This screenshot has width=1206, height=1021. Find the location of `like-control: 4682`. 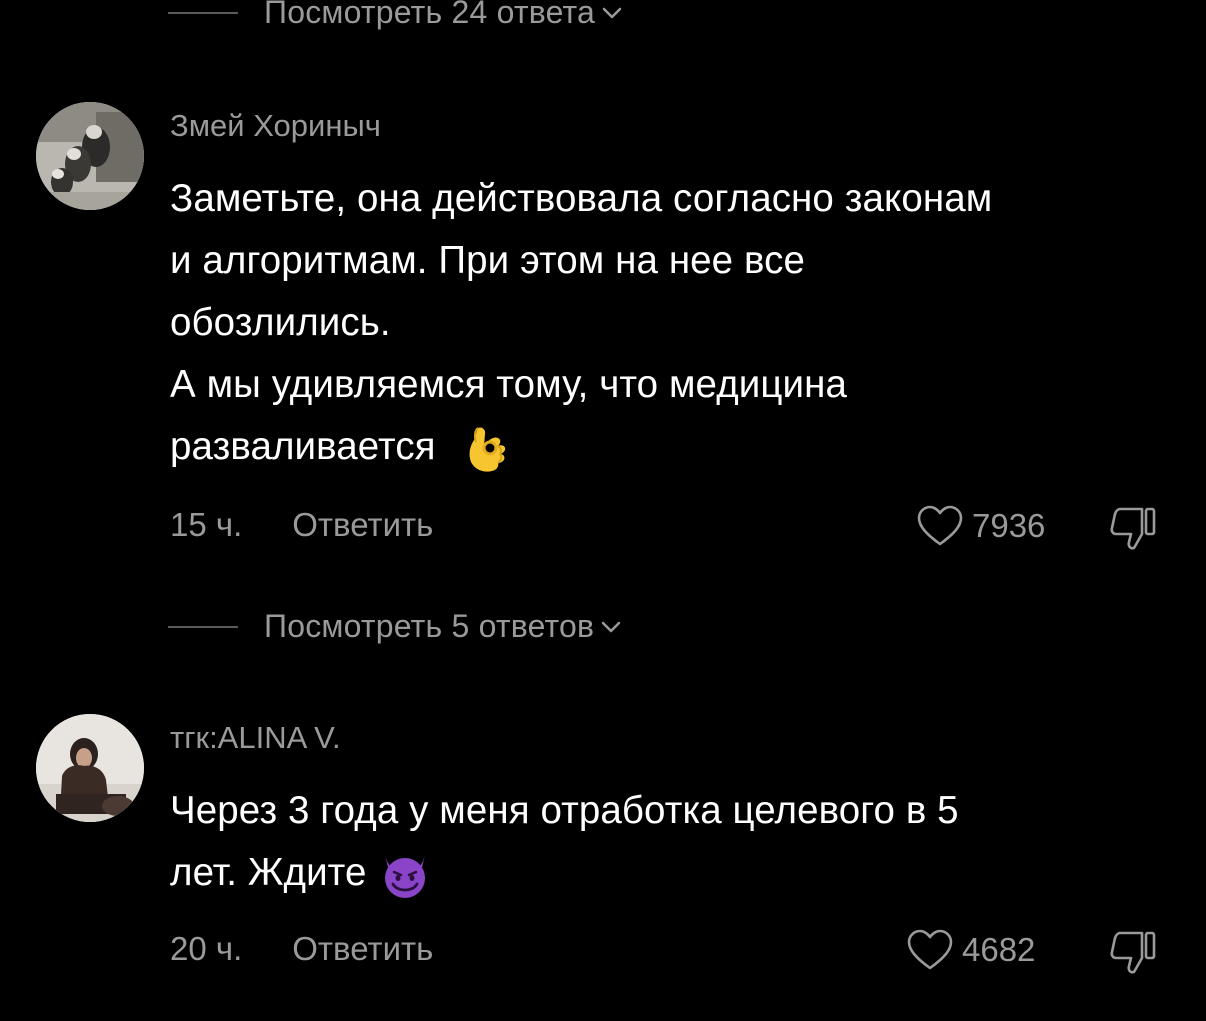

like-control: 4682 is located at coordinates (970, 950).